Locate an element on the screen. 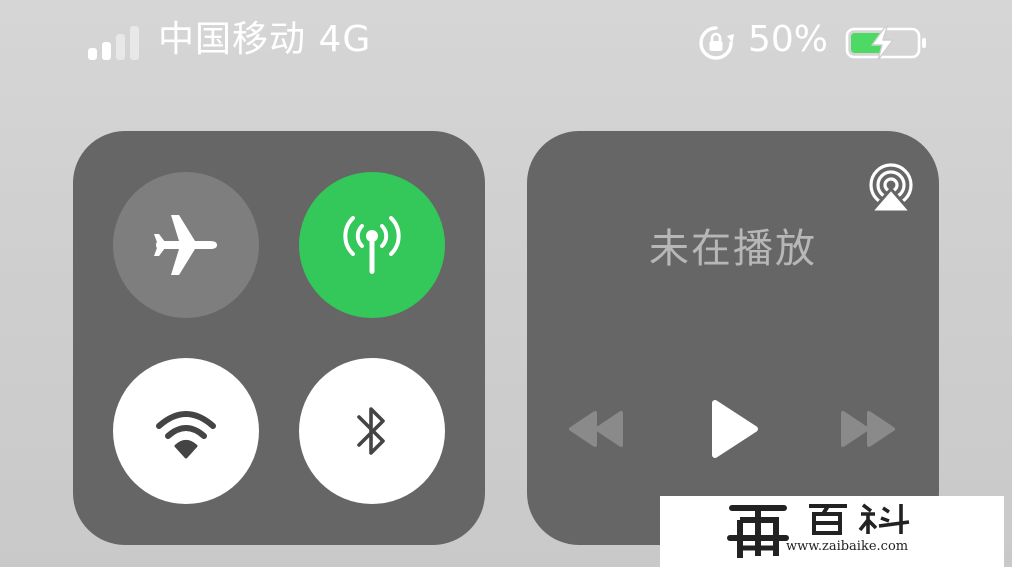  watermark-logo is located at coordinates (758, 531).